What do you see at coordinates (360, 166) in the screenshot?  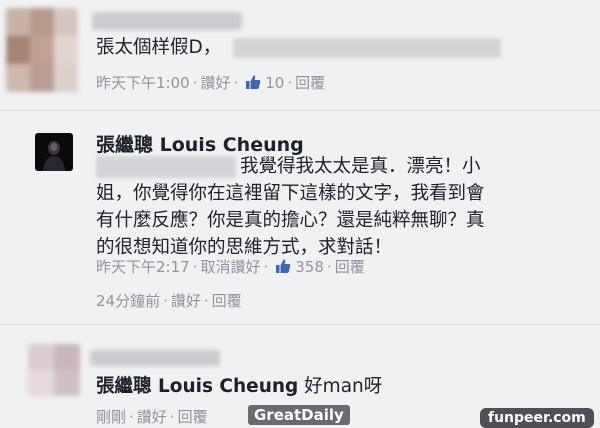 I see `reply-text-line-1: 我覺得我太太是真．漂亮！小` at bounding box center [360, 166].